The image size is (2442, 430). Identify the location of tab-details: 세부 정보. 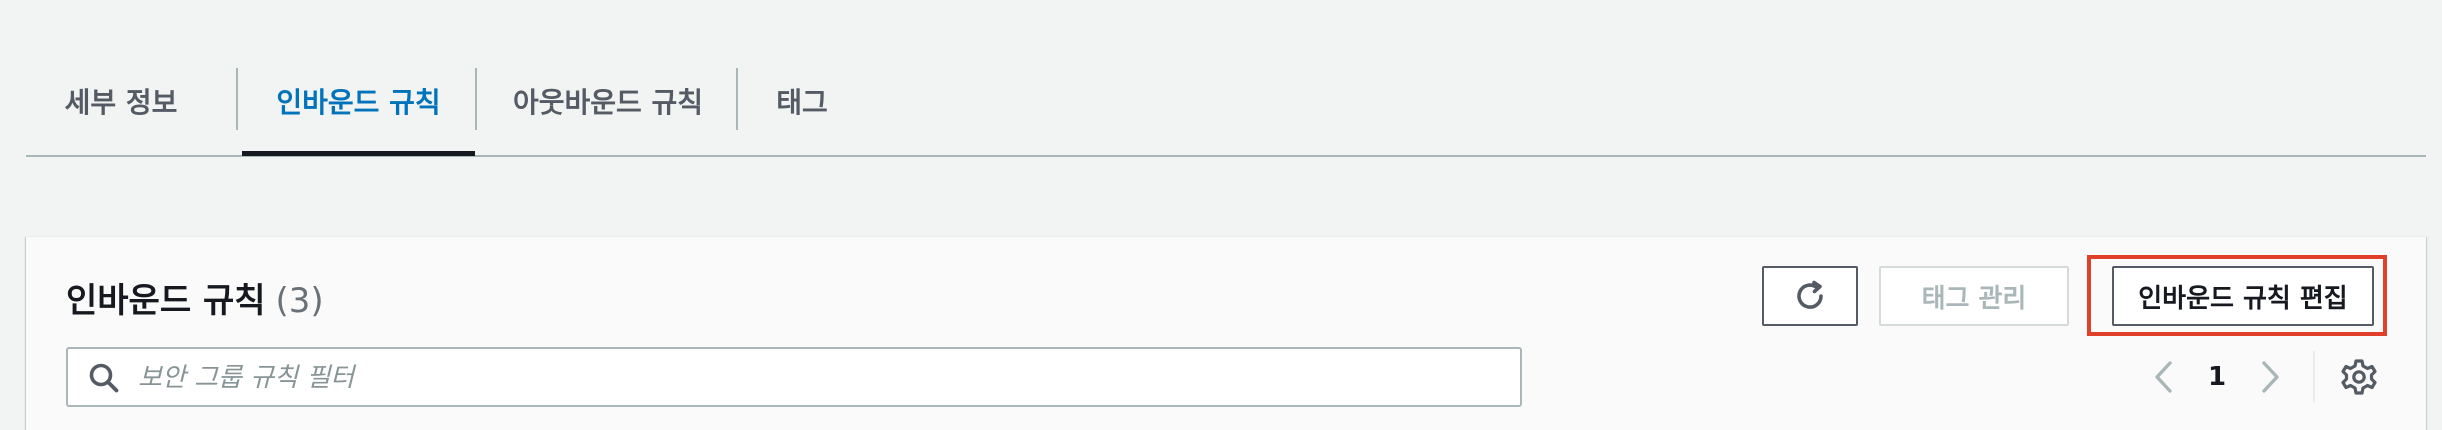
(121, 101).